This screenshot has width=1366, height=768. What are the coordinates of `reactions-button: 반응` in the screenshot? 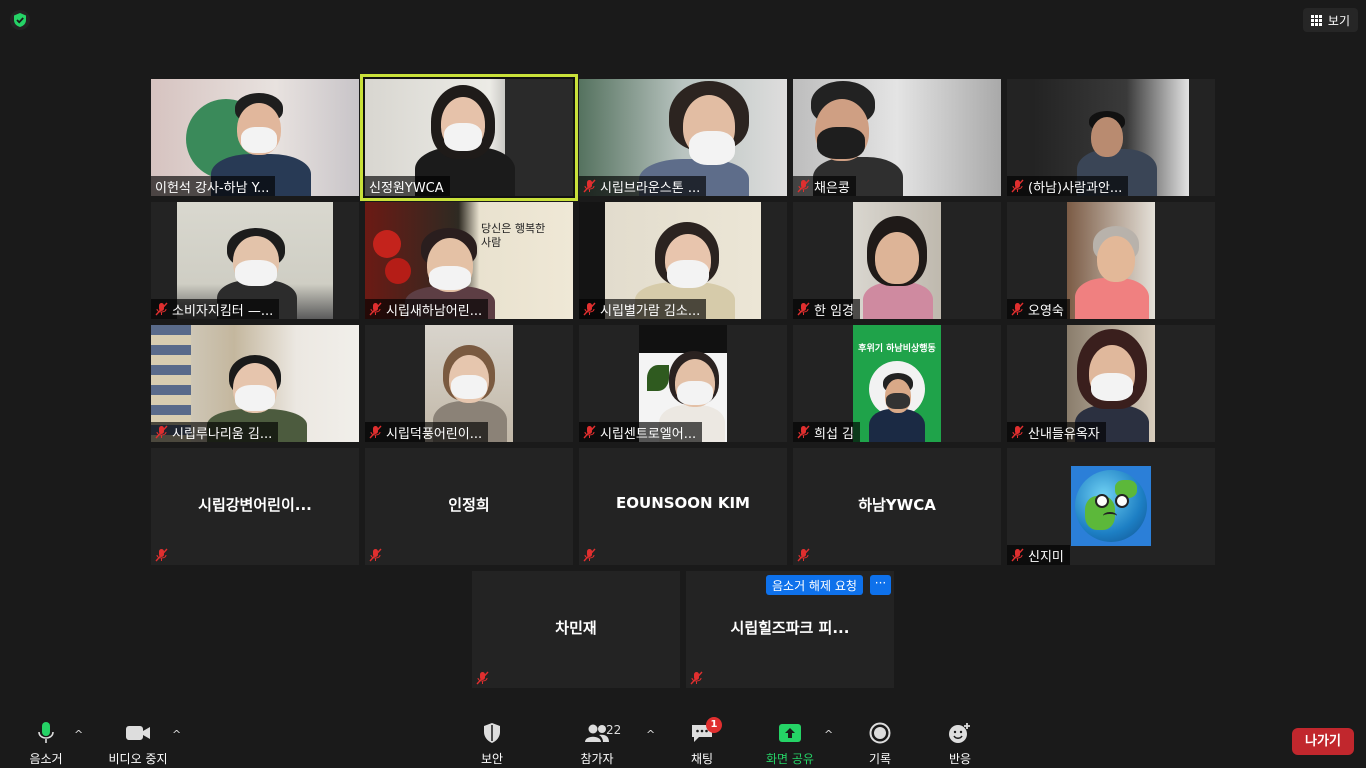 It's located at (960, 743).